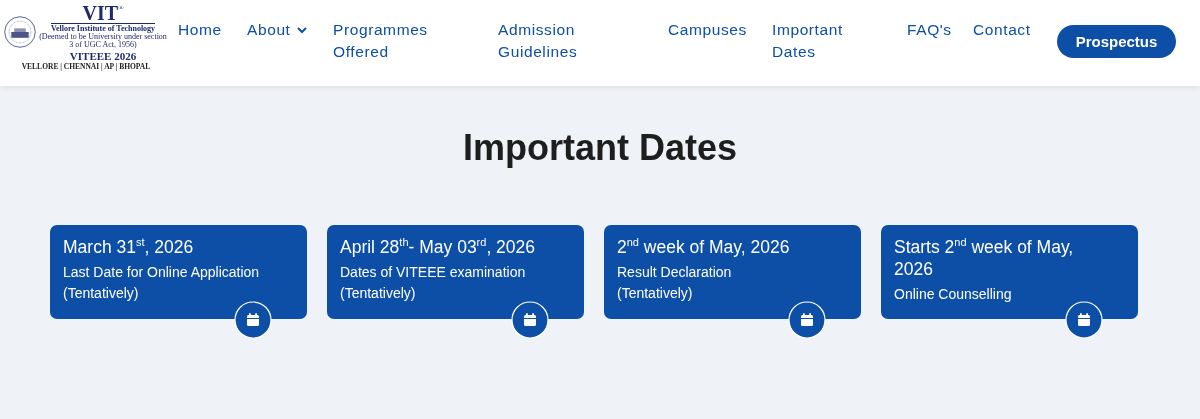 Image resolution: width=1200 pixels, height=419 pixels. Describe the element at coordinates (1002, 30) in the screenshot. I see `nav-link: Contact` at that location.